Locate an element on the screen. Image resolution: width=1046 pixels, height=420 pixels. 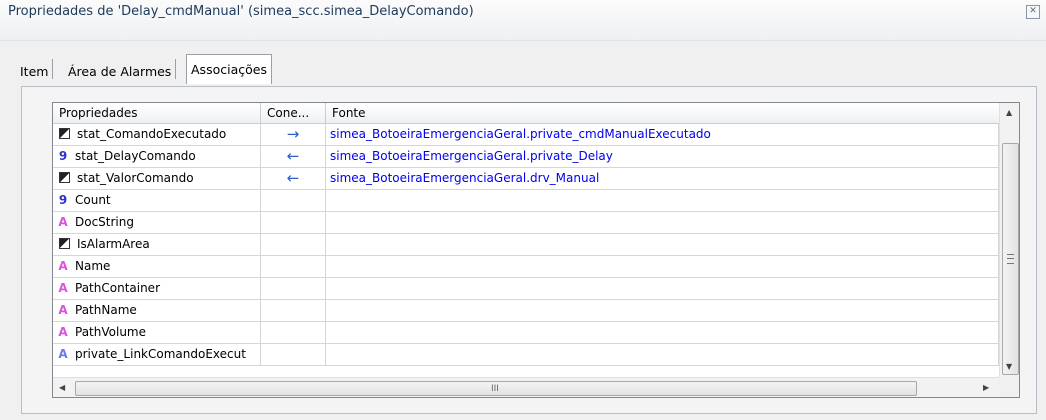
horizontal-scroll-thumb: III is located at coordinates (496, 388).